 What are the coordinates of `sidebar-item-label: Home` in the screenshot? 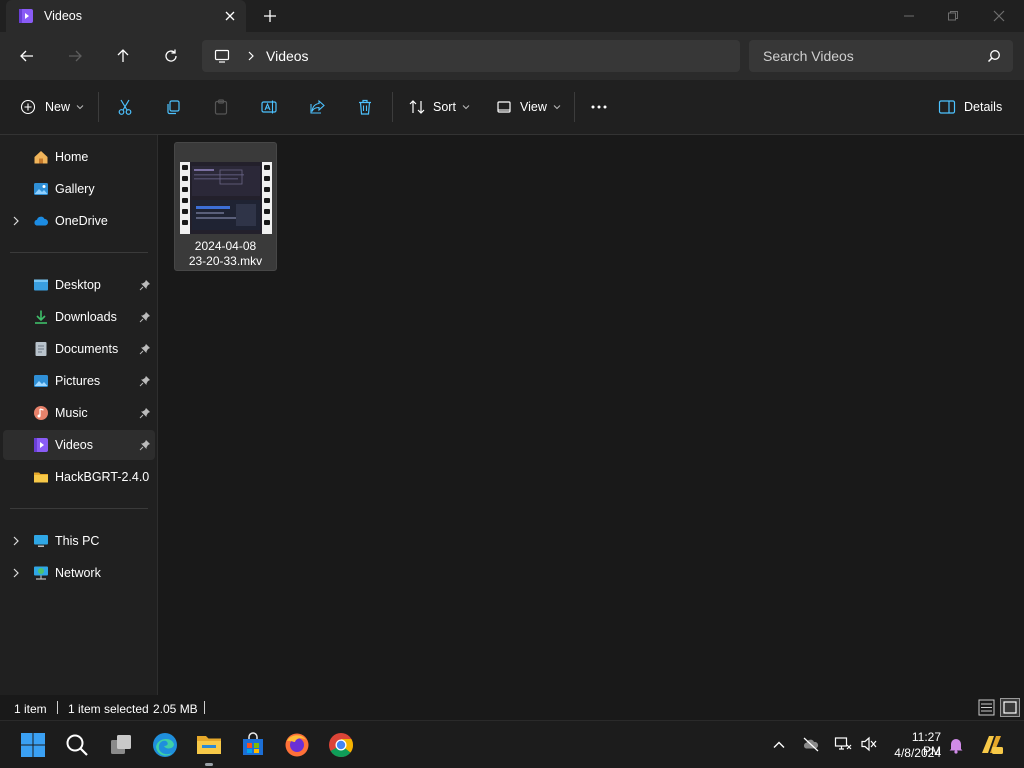 It's located at (72, 157).